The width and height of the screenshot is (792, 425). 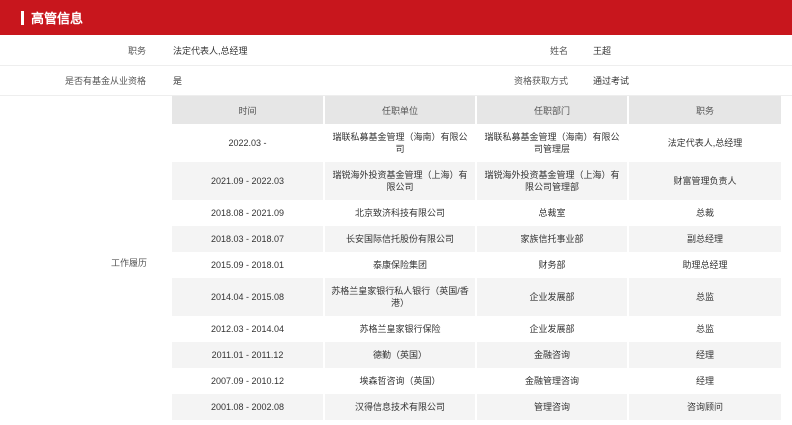 I want to click on table-row: 2015.09 - 2018.01 泰康保险集团 财务部 助理总经理, so click(x=476, y=265).